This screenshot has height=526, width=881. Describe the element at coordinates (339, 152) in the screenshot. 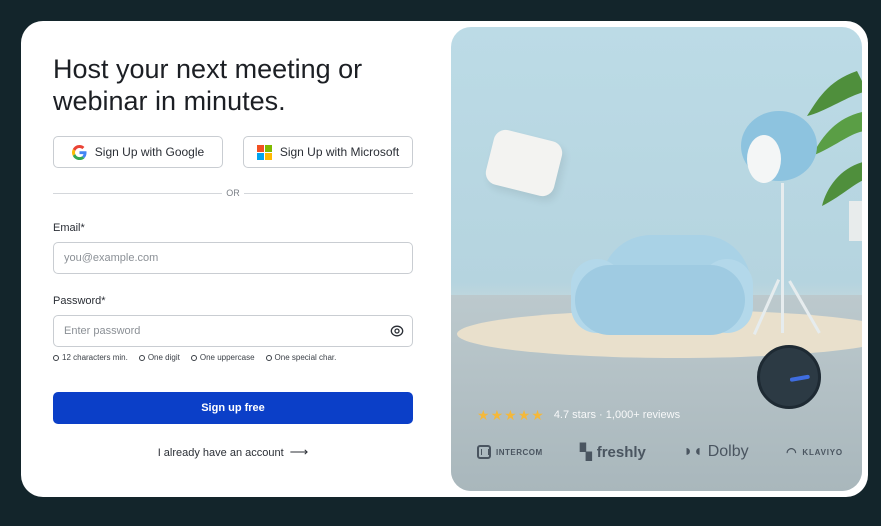

I see `microsoft-signup-label: Sign Up with Microsoft` at that location.